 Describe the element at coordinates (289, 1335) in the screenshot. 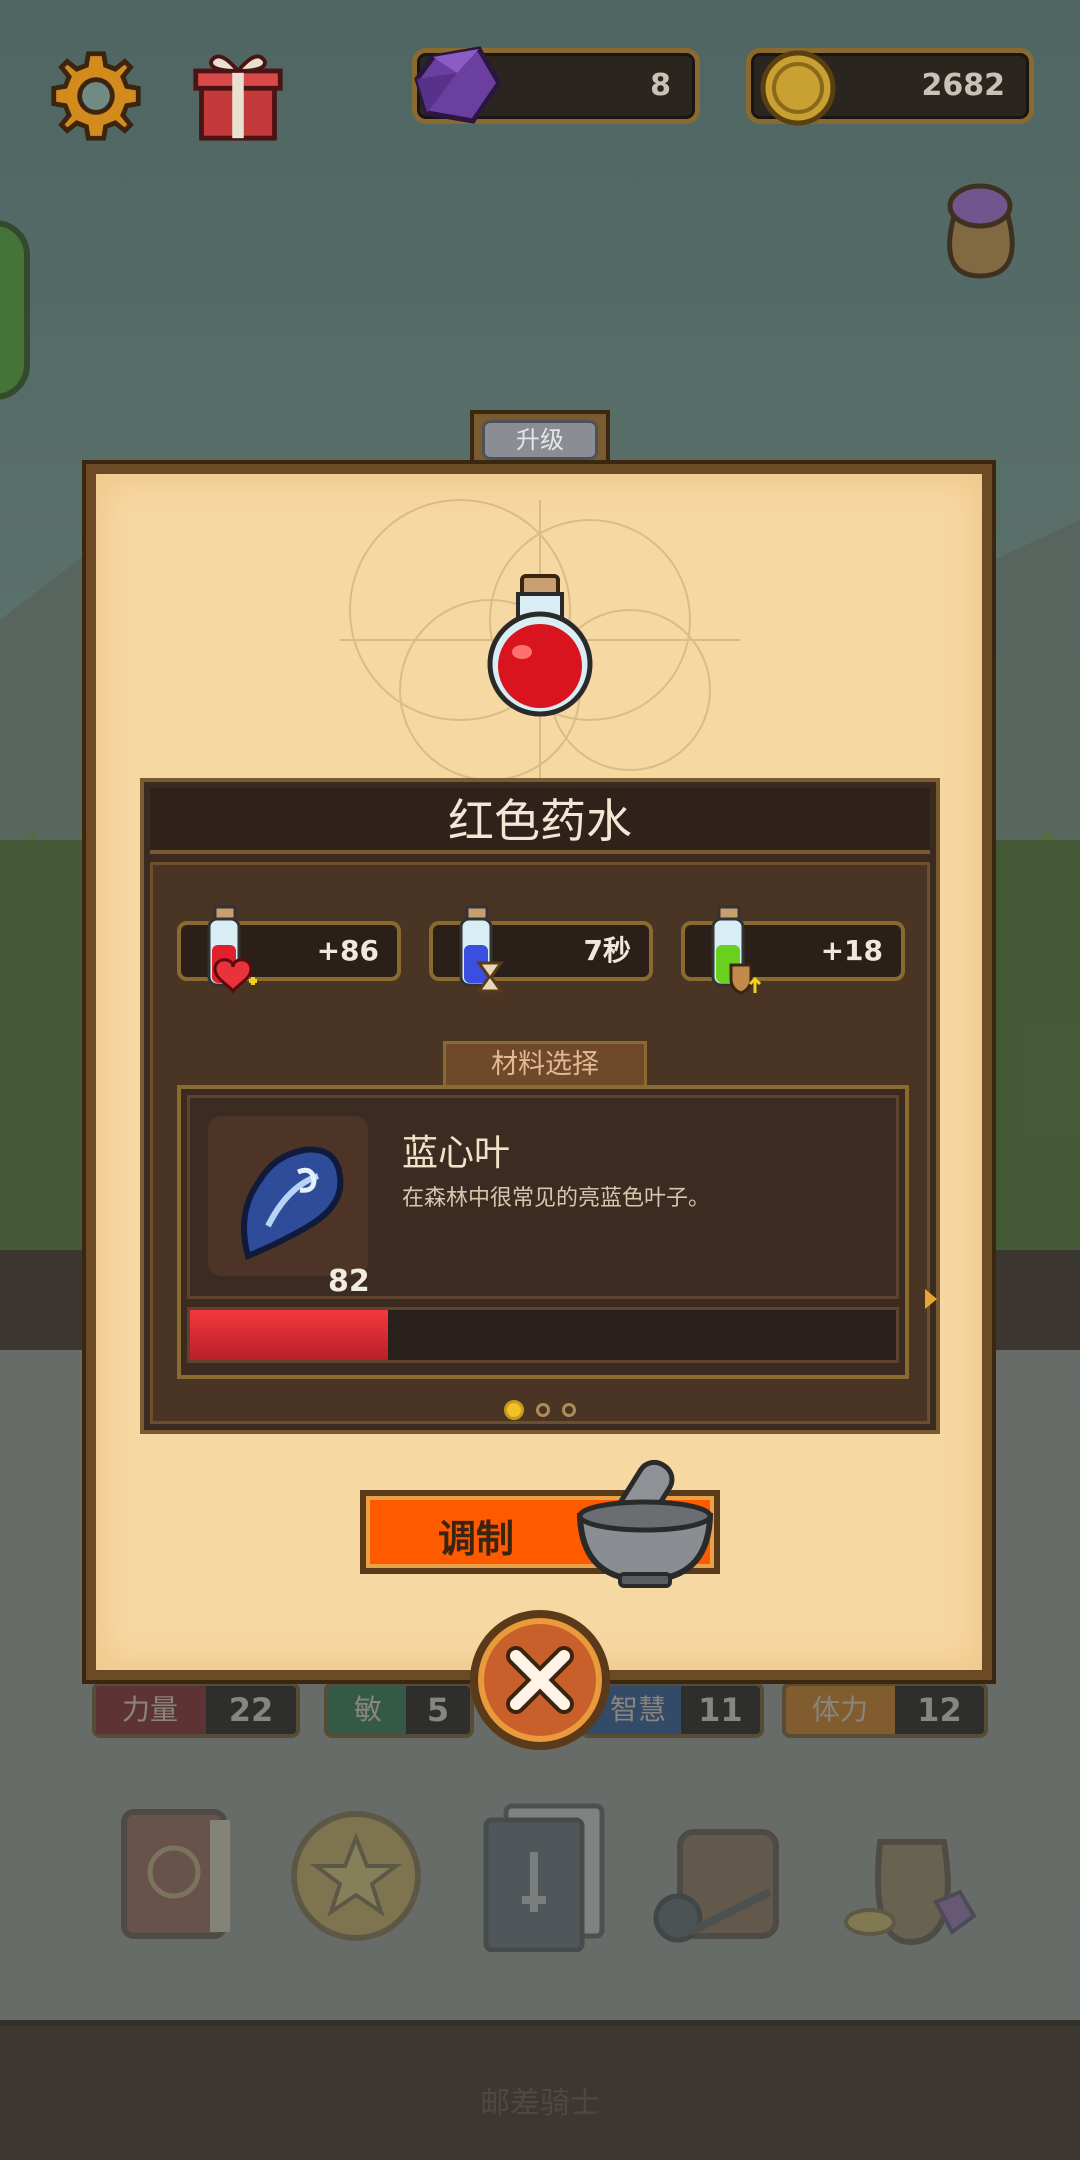

I see `material-progress-fill` at that location.